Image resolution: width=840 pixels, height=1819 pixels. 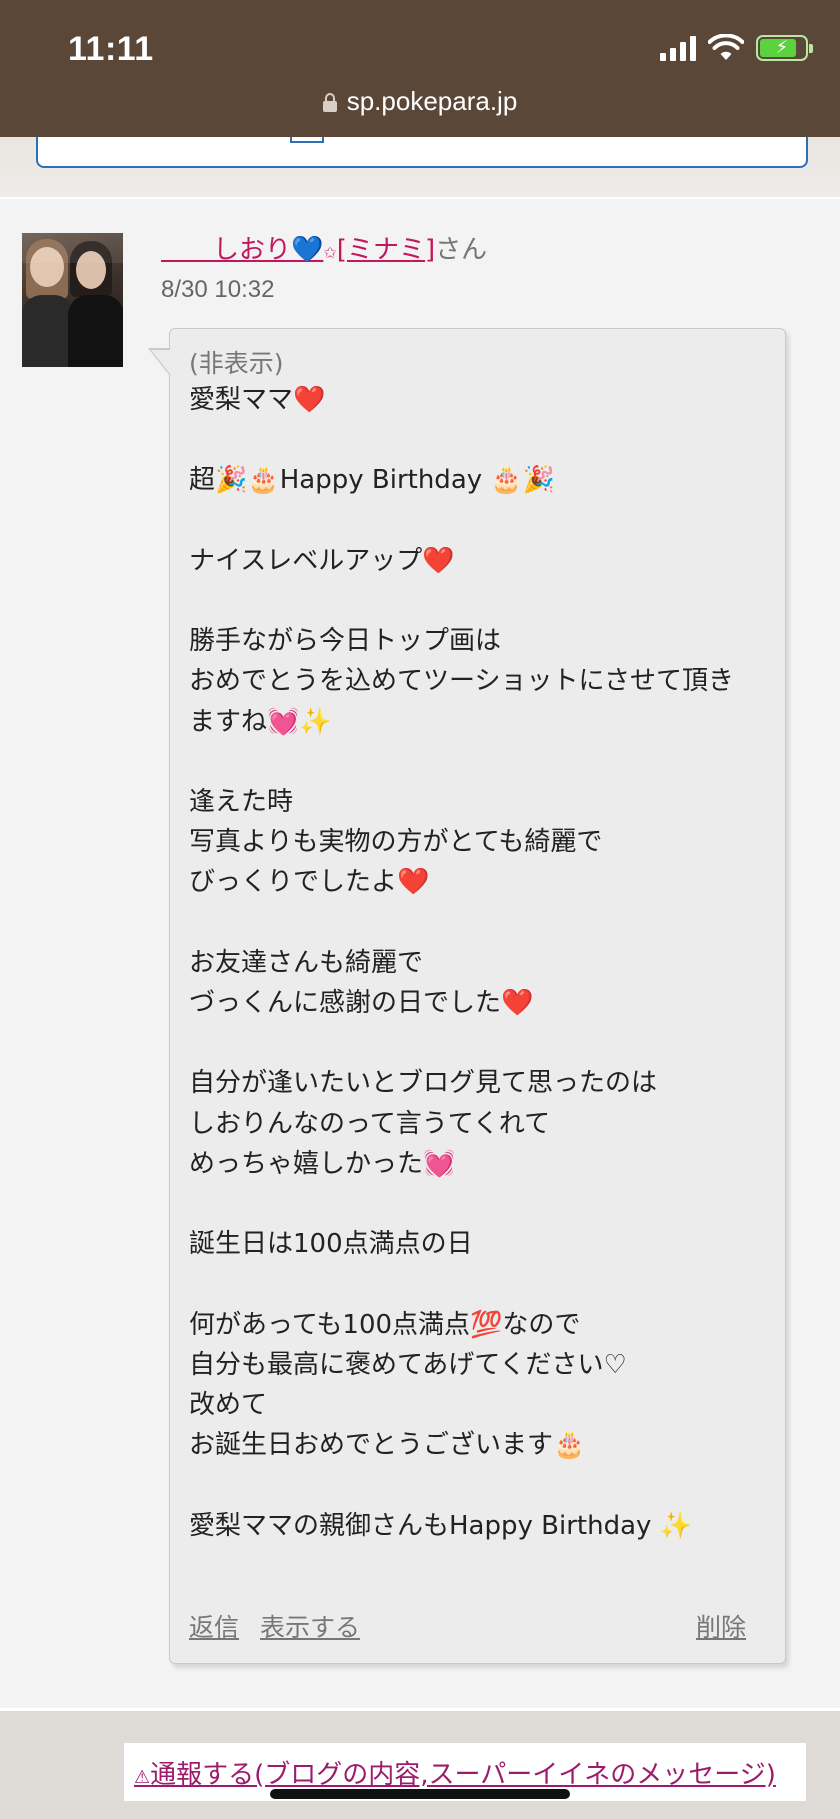 I want to click on report-link: ⚠通報する(ブログの内容,スーパーイイネのメッセージ), so click(x=455, y=1772).